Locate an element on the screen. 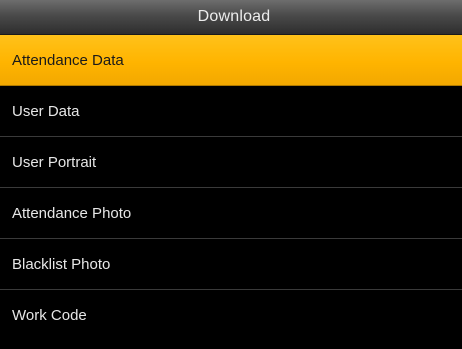 This screenshot has width=462, height=349. menu-item-label: Blacklist Photo is located at coordinates (61, 264).